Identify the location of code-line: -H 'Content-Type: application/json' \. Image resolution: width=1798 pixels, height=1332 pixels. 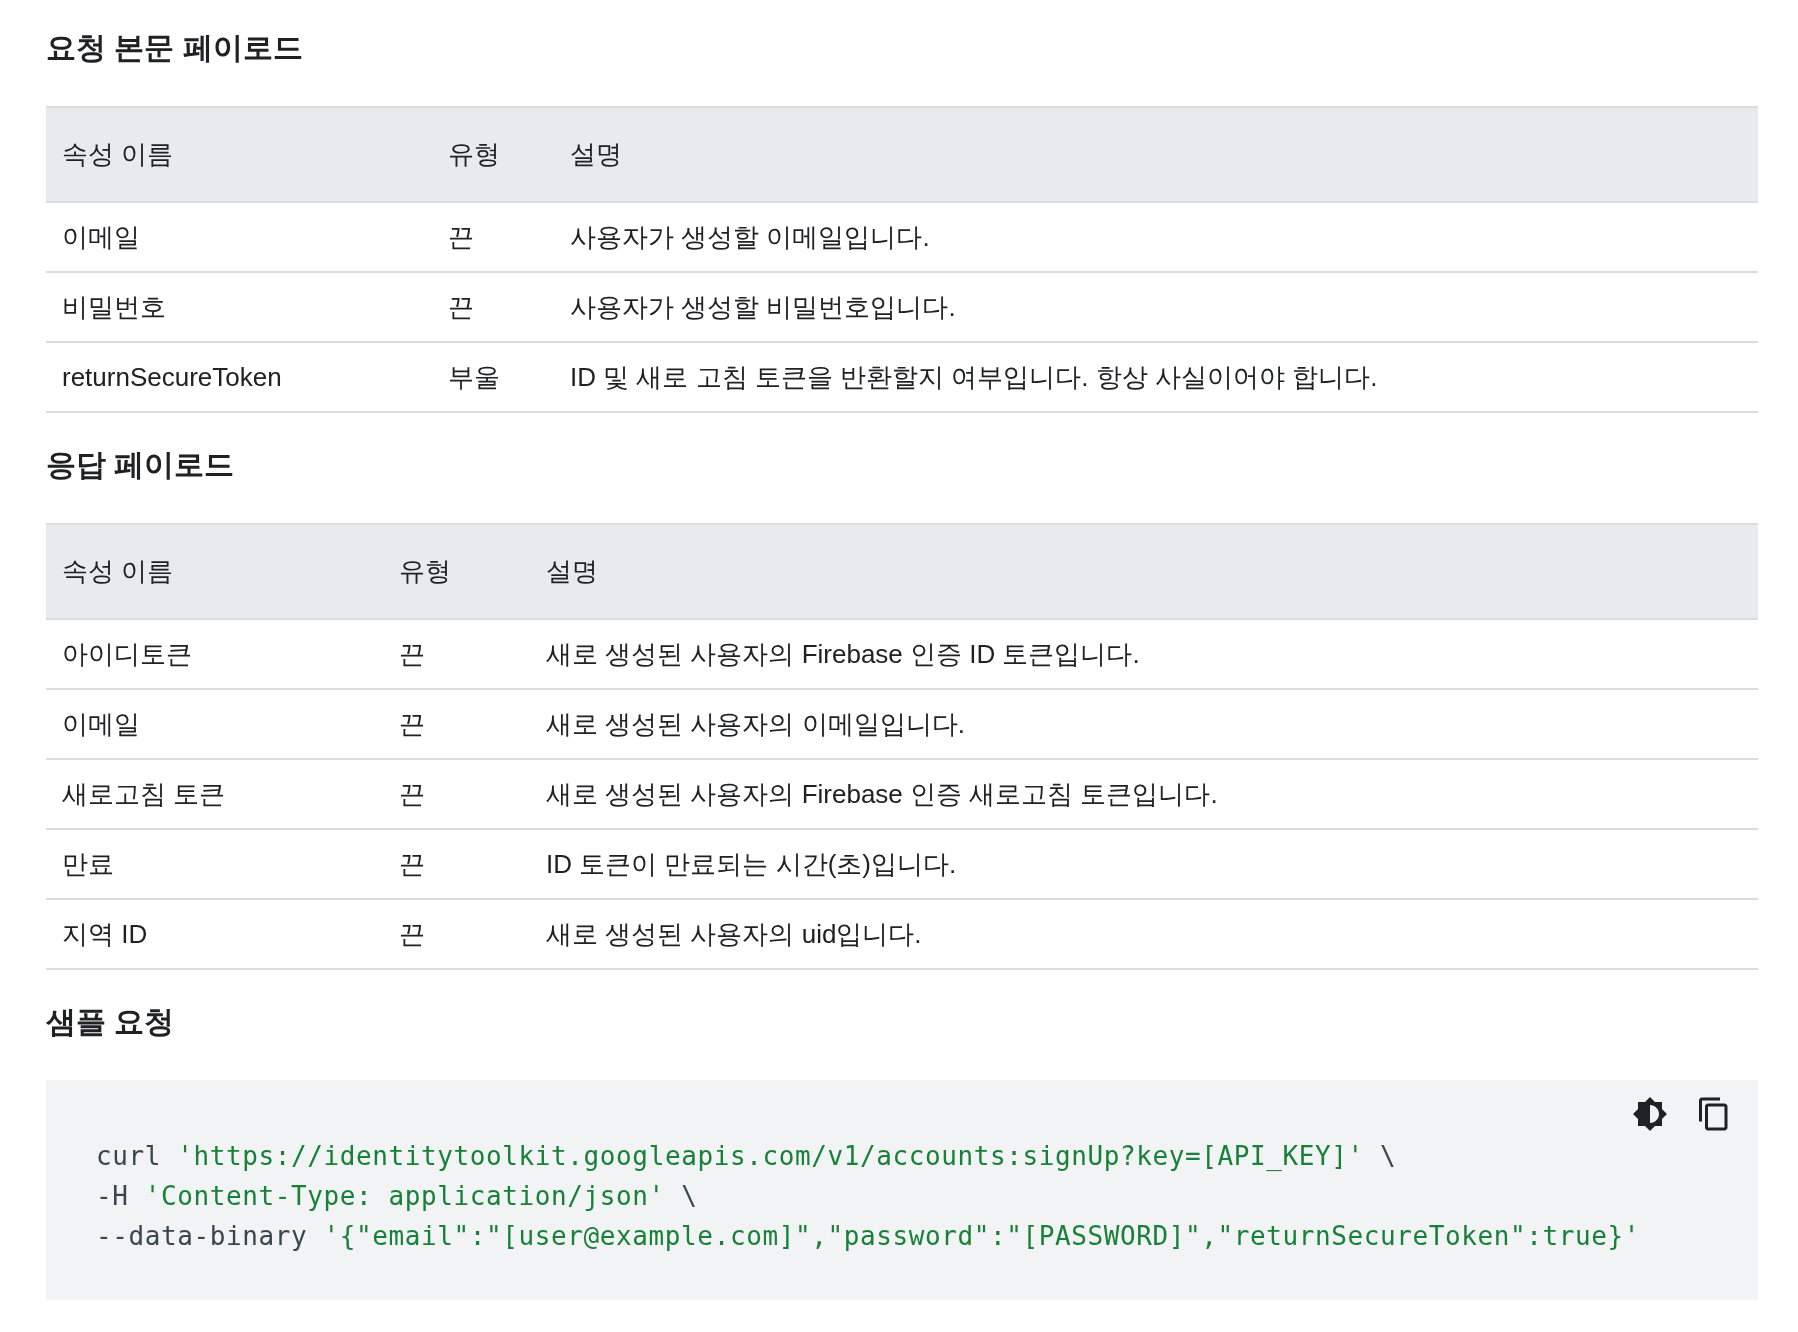
(397, 1196).